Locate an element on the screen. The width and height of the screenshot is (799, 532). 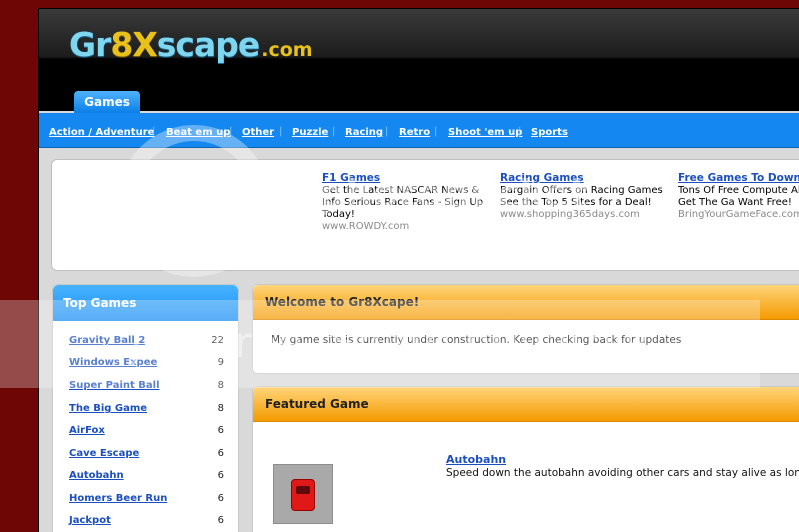
game-link: The Big Game is located at coordinates (108, 408).